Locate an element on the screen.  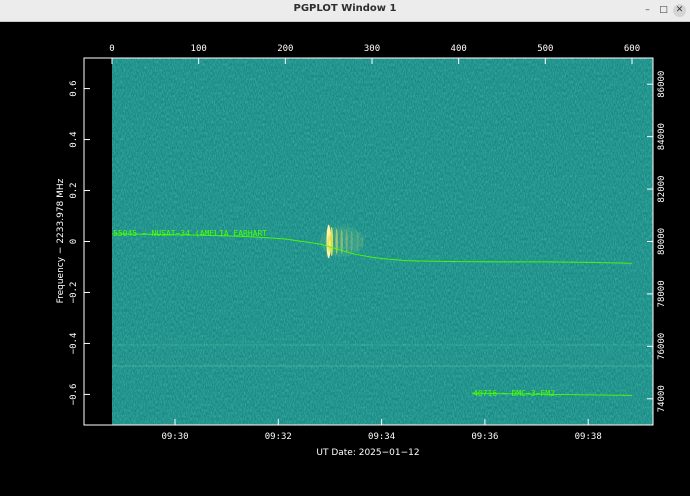
trace-label-dmc: 40716 − DMC−3−FM2 is located at coordinates (514, 393).